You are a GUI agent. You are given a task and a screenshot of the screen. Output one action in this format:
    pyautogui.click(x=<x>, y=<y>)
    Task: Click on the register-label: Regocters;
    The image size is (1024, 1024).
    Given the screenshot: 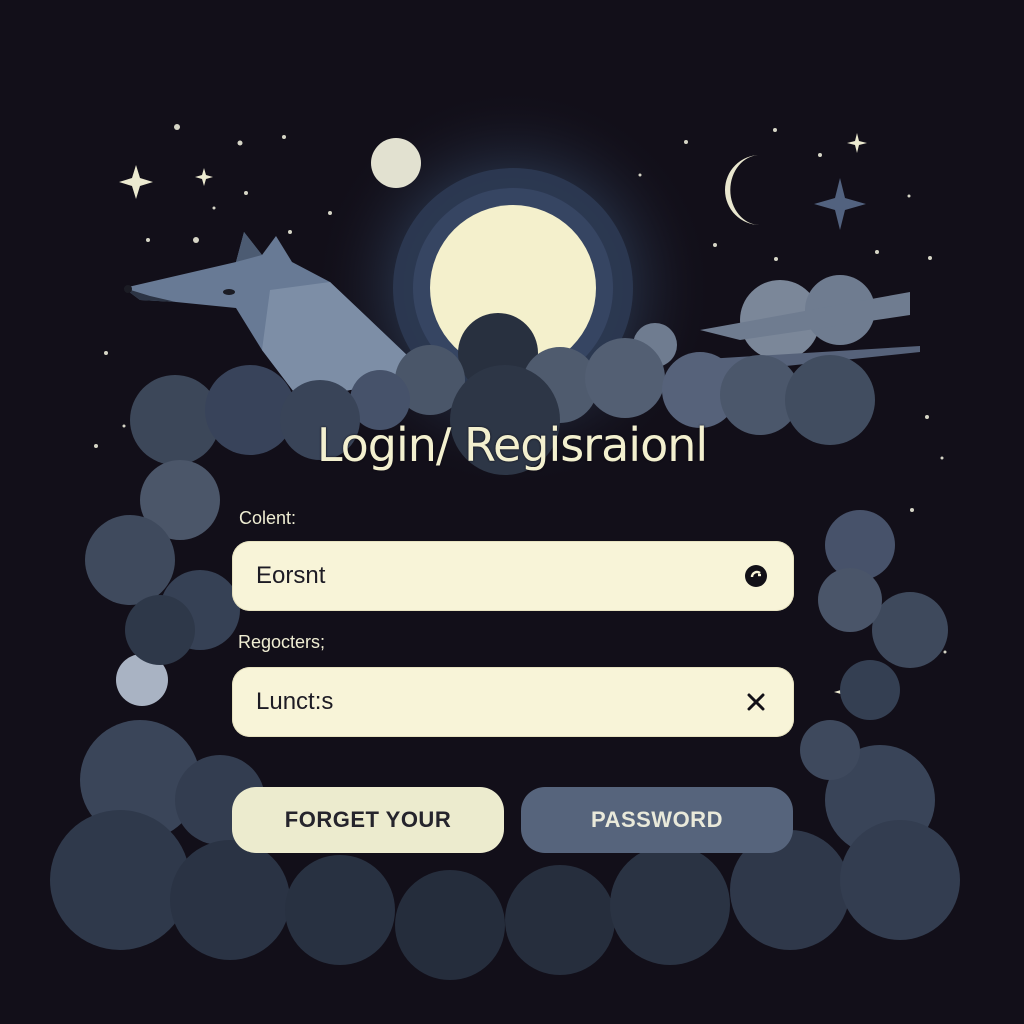 What is the action you would take?
    pyautogui.click(x=282, y=642)
    